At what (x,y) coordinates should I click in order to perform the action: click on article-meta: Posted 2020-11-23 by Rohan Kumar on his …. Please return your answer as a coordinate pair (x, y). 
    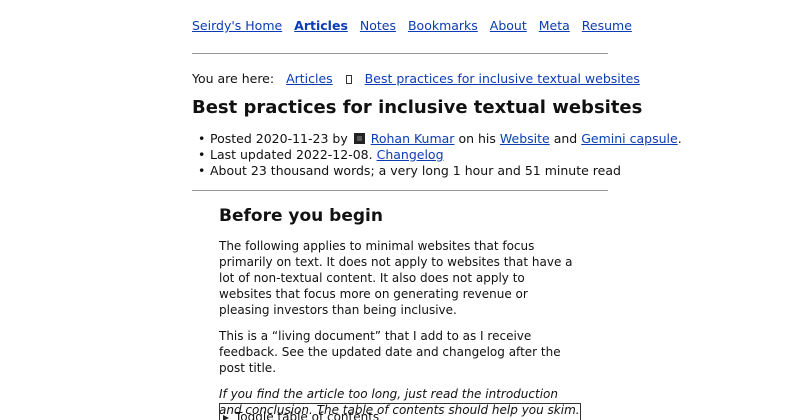
    Looking at the image, I should click on (440, 155).